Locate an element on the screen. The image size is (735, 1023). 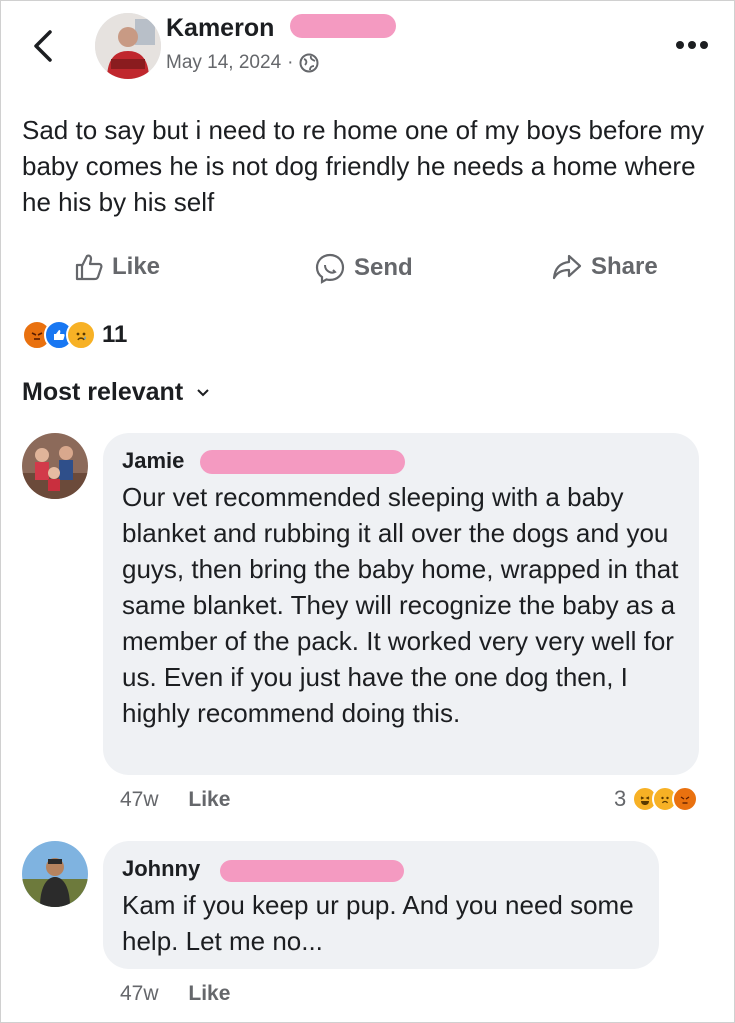
sort-label: Most relevant is located at coordinates (103, 392).